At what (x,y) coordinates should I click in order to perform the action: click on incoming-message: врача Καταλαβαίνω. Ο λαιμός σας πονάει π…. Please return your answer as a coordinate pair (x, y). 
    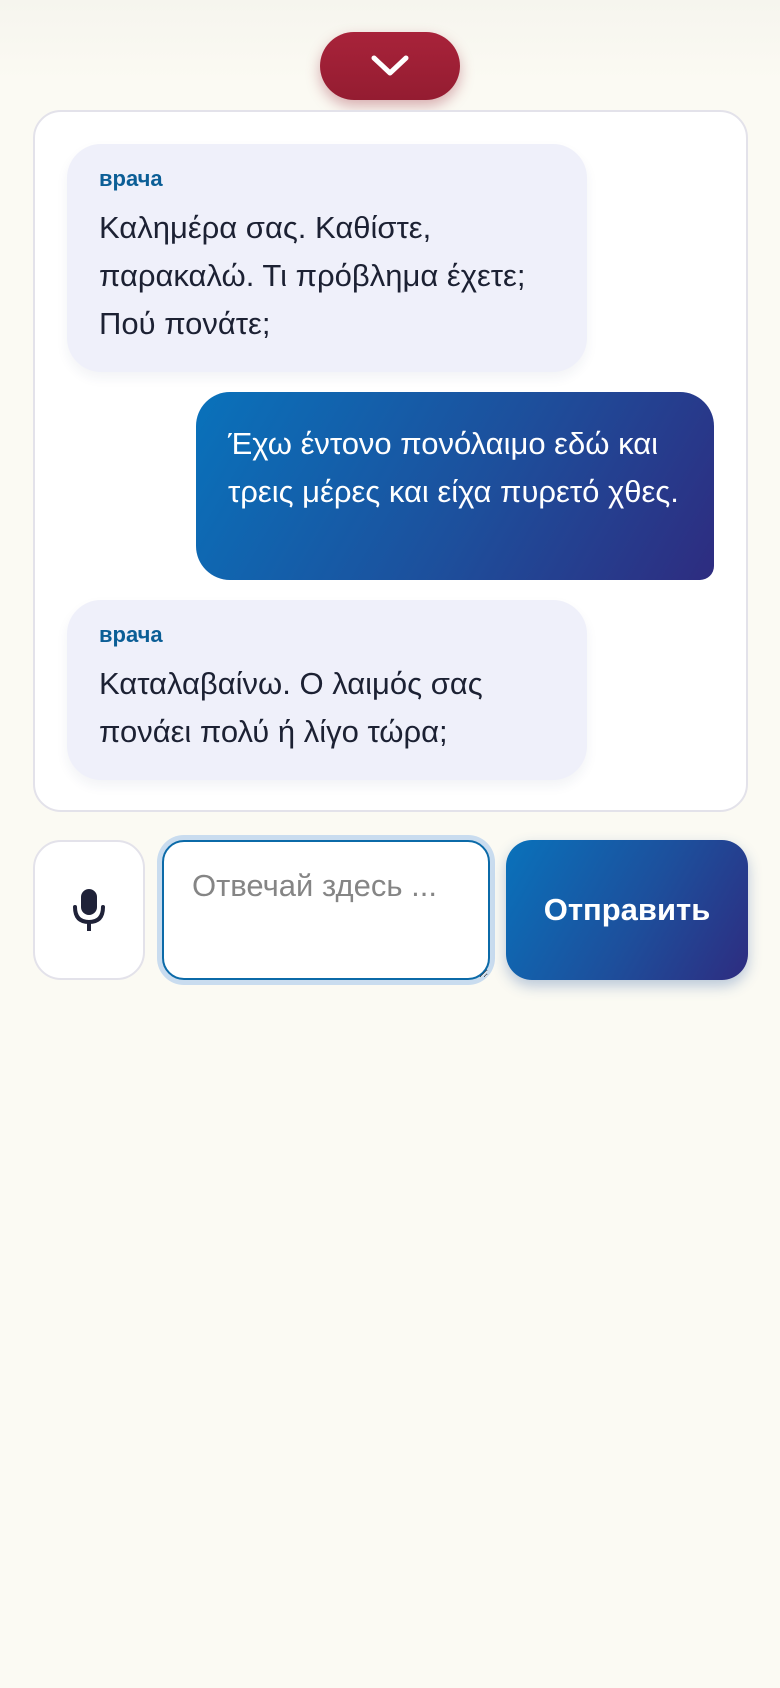
    Looking at the image, I should click on (327, 690).